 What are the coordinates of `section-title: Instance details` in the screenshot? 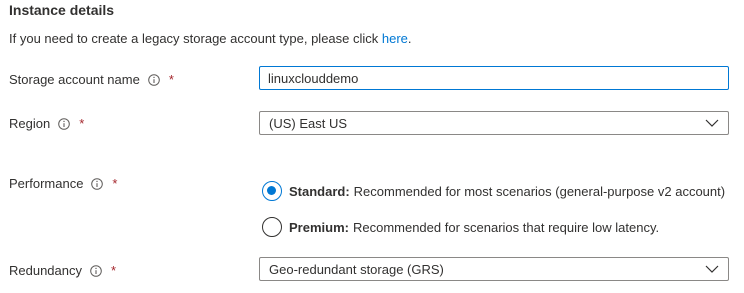 It's located at (62, 10).